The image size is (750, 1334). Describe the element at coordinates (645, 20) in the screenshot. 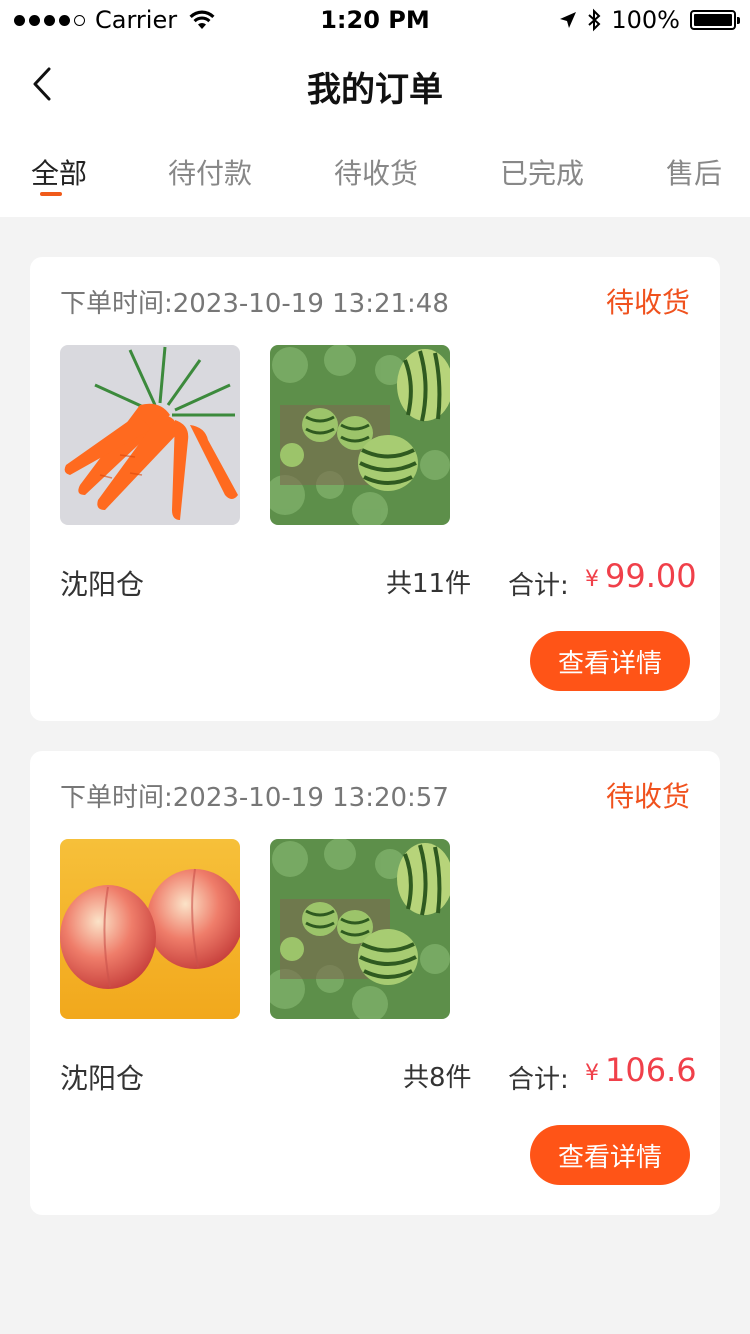

I see `battery-percent: 100%` at that location.